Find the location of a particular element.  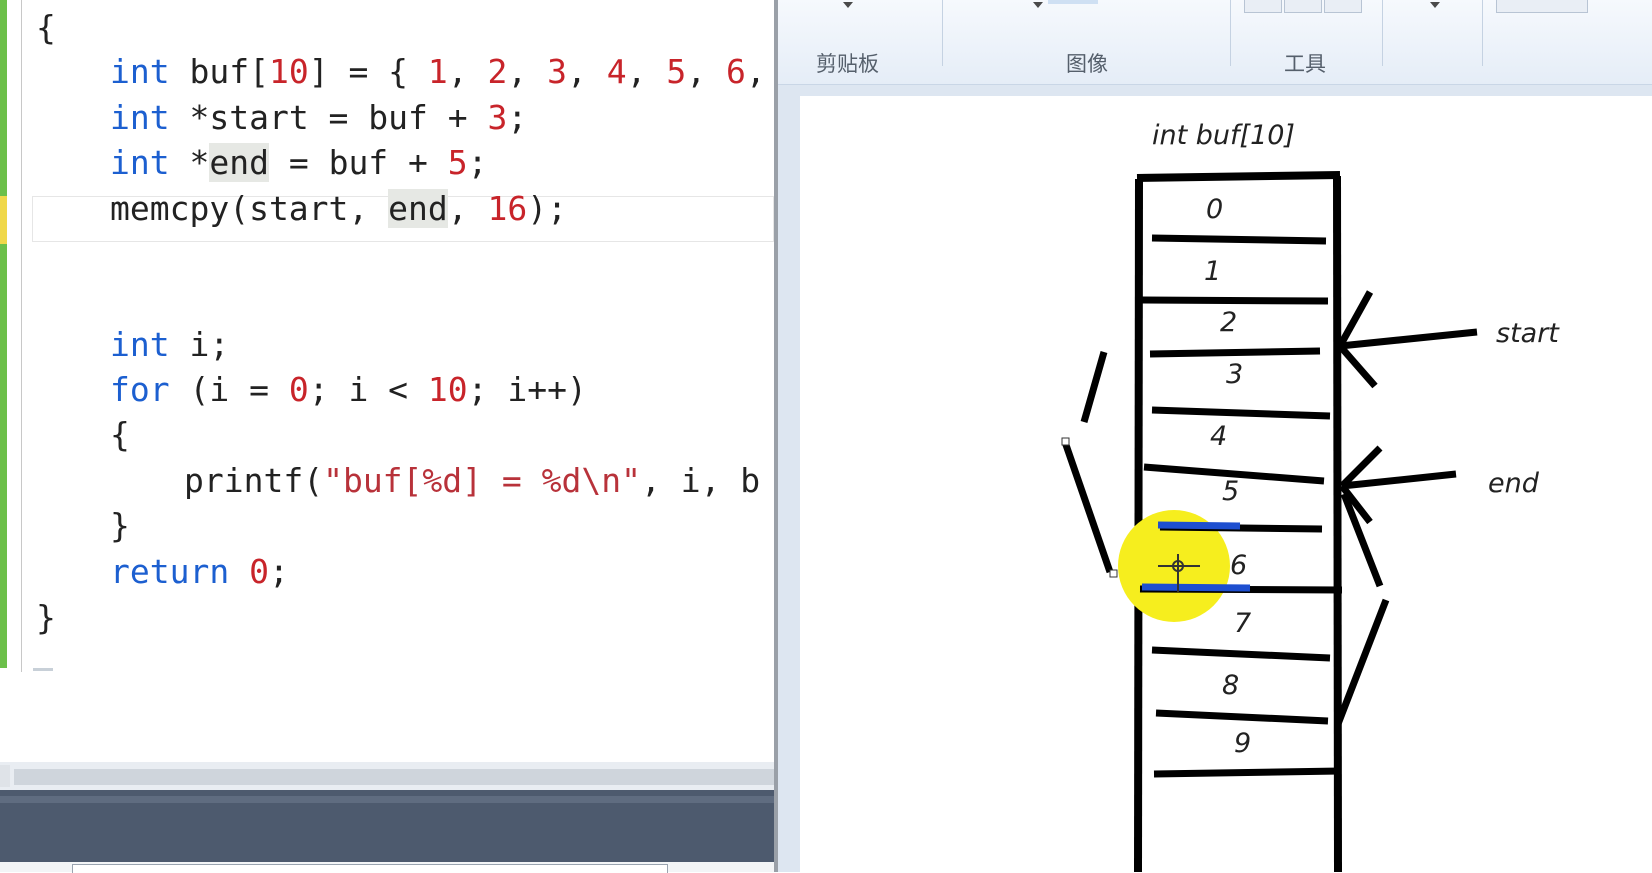

cell-label: 6 is located at coordinates (1238, 565).